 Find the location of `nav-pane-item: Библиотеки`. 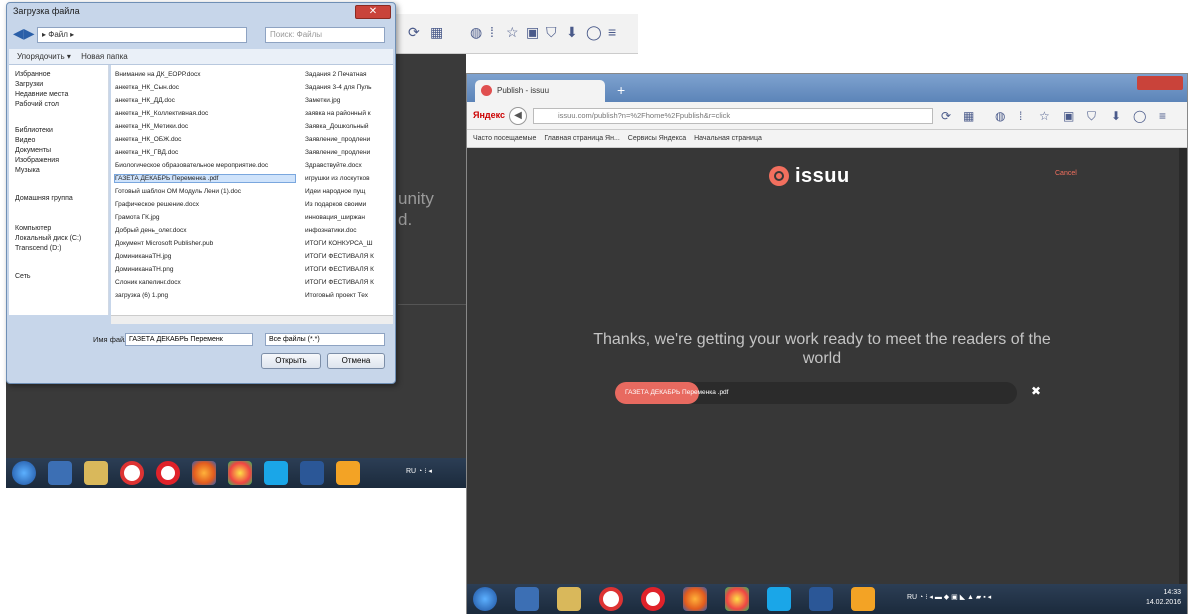

nav-pane-item: Библиотеки is located at coordinates (34, 130).